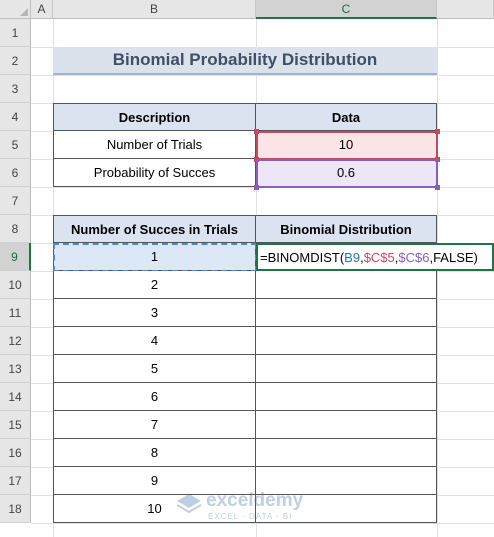  What do you see at coordinates (15, 369) in the screenshot?
I see `row-header-13: 13` at bounding box center [15, 369].